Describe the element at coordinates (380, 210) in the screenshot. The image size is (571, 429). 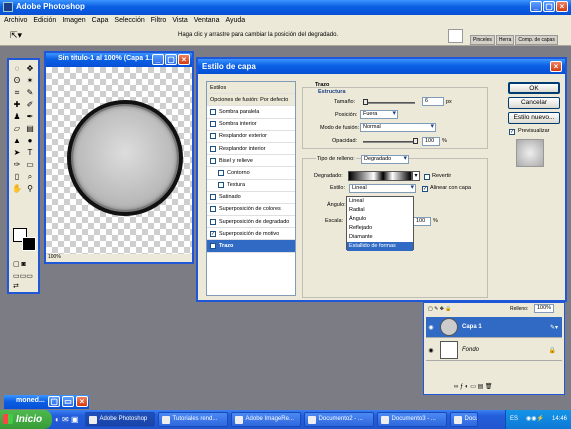
I see `style-option-radial: Radial` at that location.